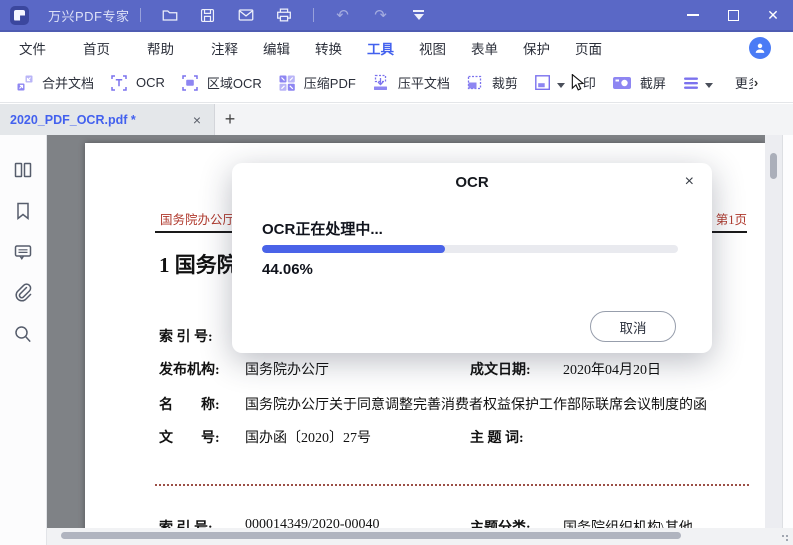 Image resolution: width=793 pixels, height=545 pixels. Describe the element at coordinates (89, 16) in the screenshot. I see `app-title: 万兴PDF专家` at that location.